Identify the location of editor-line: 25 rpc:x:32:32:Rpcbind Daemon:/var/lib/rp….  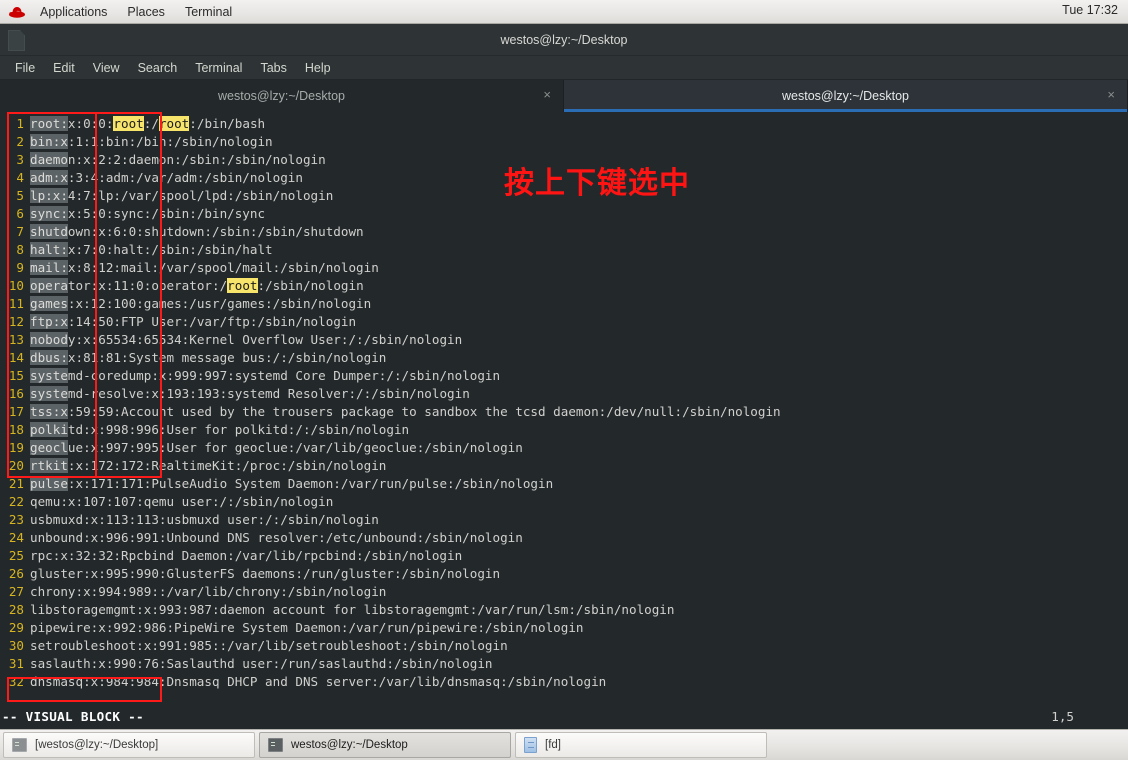
(564, 556).